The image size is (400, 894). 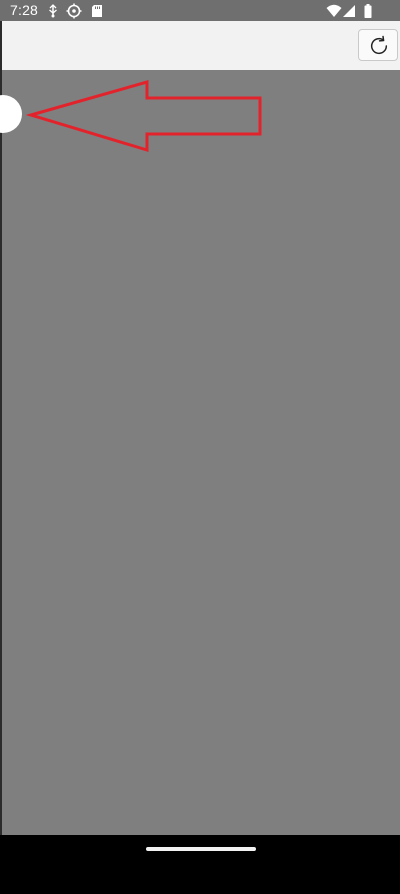 I want to click on sd-card-icon, so click(x=97, y=11).